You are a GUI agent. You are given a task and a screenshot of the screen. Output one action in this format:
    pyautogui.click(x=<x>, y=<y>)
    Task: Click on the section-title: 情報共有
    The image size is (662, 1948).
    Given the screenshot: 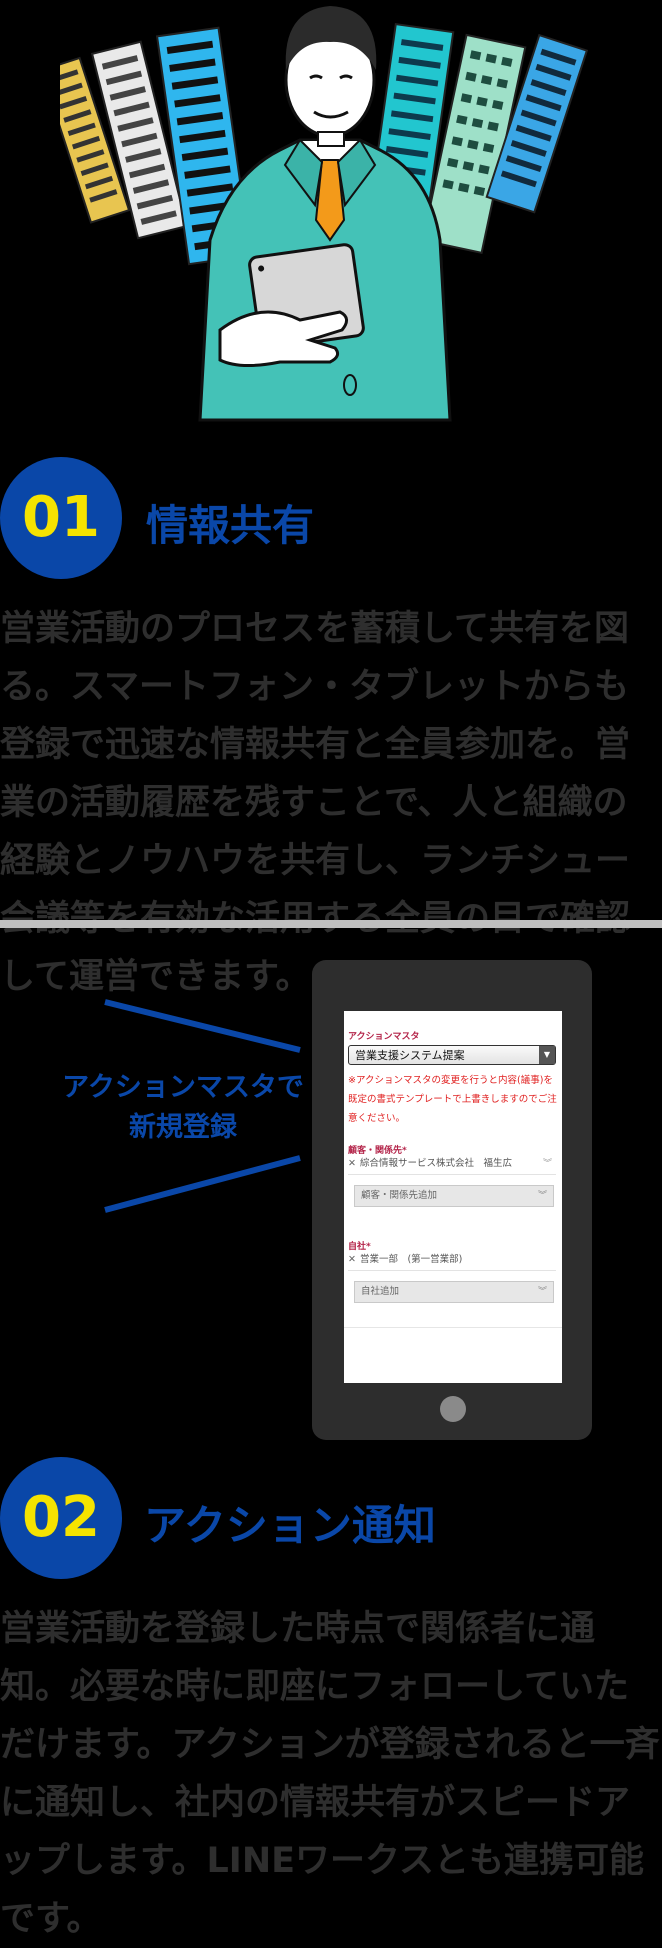 What is the action you would take?
    pyautogui.click(x=230, y=525)
    